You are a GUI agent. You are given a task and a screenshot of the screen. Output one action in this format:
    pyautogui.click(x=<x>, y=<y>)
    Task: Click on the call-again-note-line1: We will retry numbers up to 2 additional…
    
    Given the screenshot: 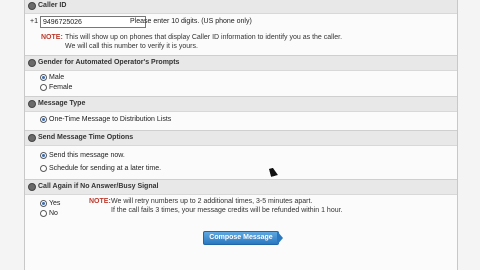 What is the action you would take?
    pyautogui.click(x=212, y=201)
    